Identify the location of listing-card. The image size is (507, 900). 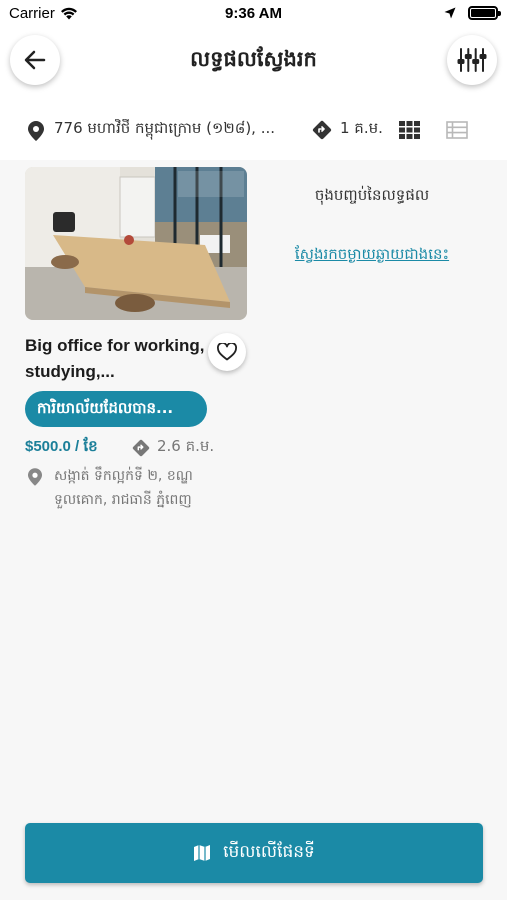
(136, 243).